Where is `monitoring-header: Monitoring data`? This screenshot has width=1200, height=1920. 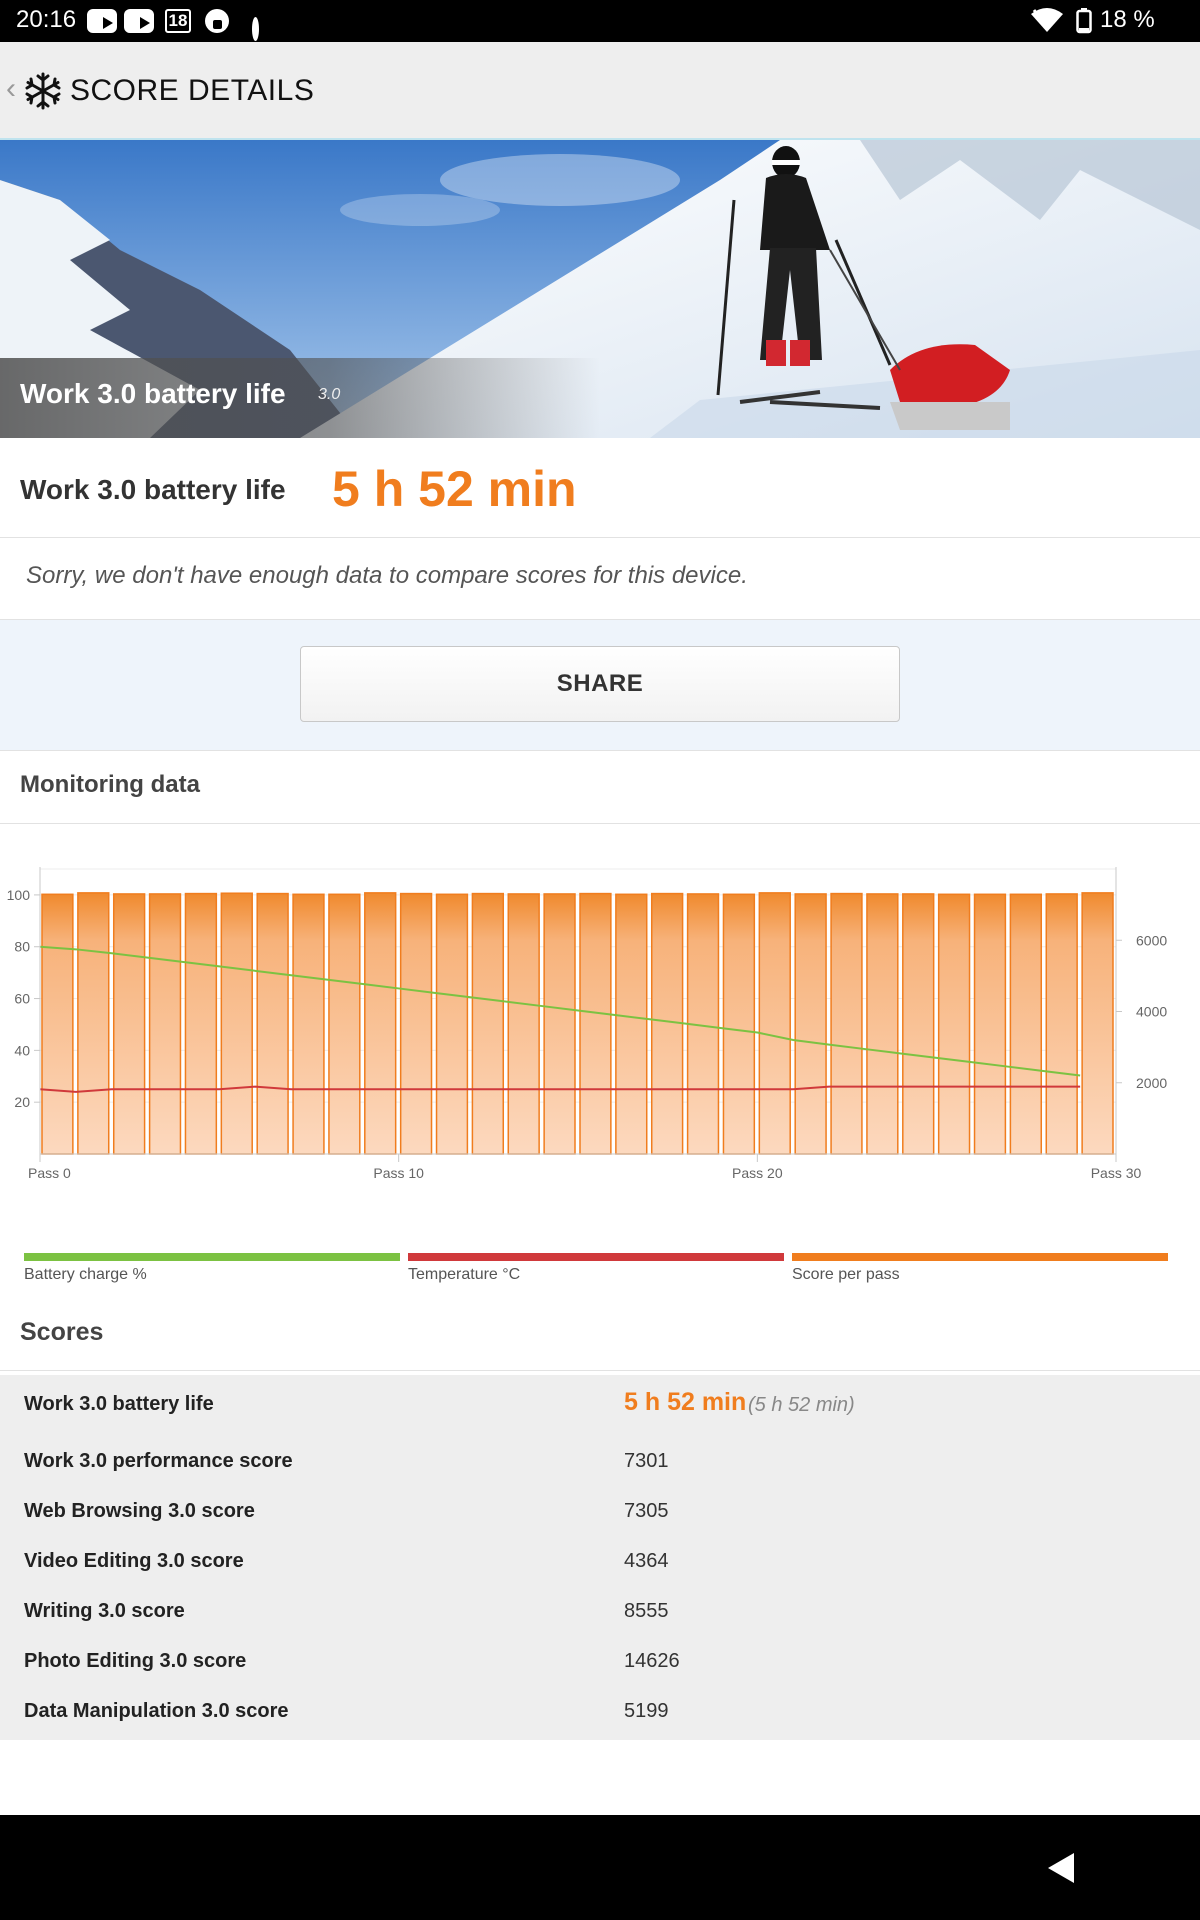 monitoring-header: Monitoring data is located at coordinates (600, 787).